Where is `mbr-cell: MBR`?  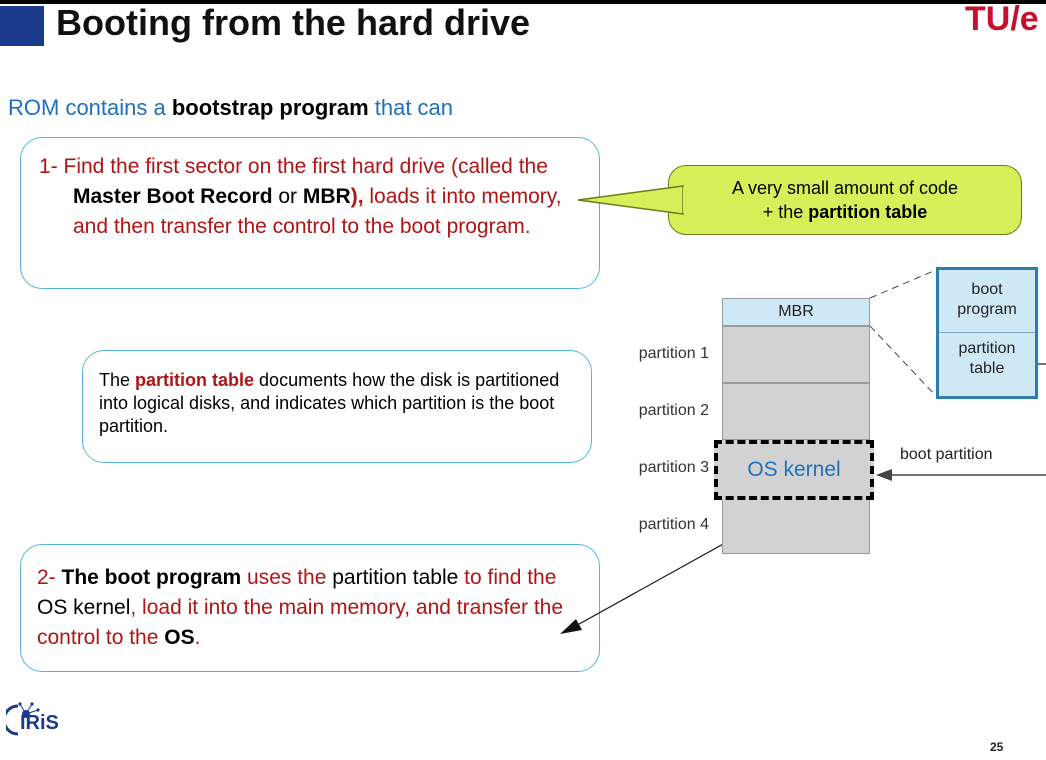
mbr-cell: MBR is located at coordinates (796, 312).